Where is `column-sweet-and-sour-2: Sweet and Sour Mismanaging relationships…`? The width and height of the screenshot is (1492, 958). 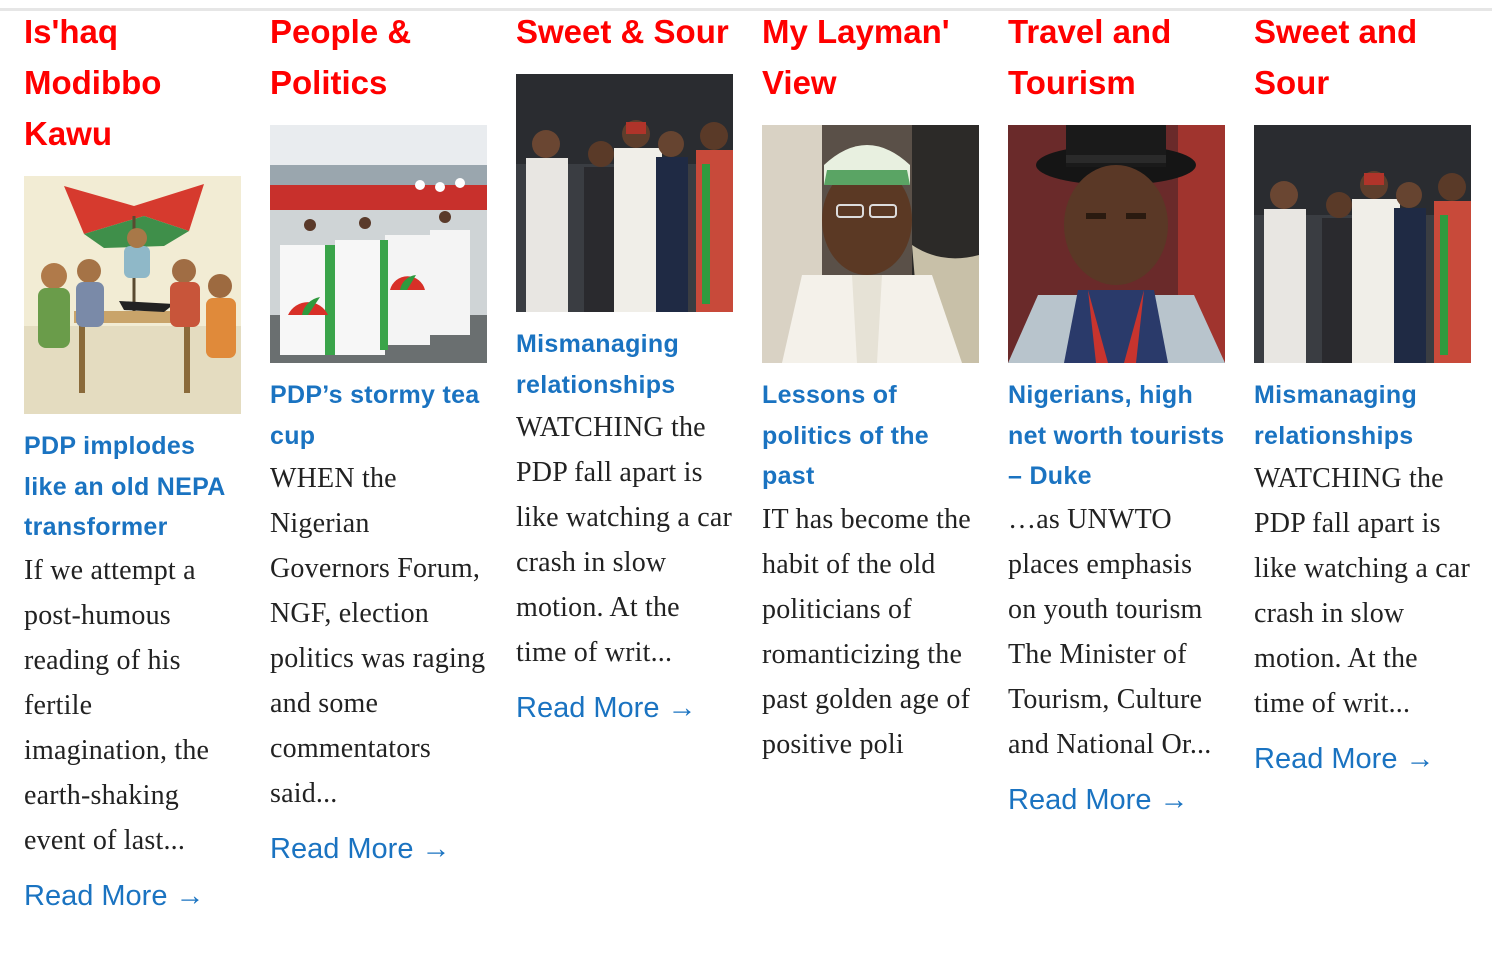
column-sweet-and-sour-2: Sweet and Sour Mismanaging relationships… is located at coordinates (1362, 459).